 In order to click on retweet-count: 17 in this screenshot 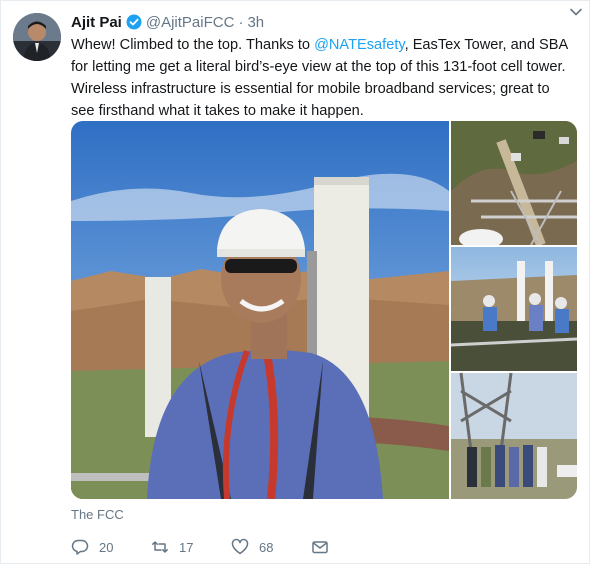, I will do `click(186, 547)`.